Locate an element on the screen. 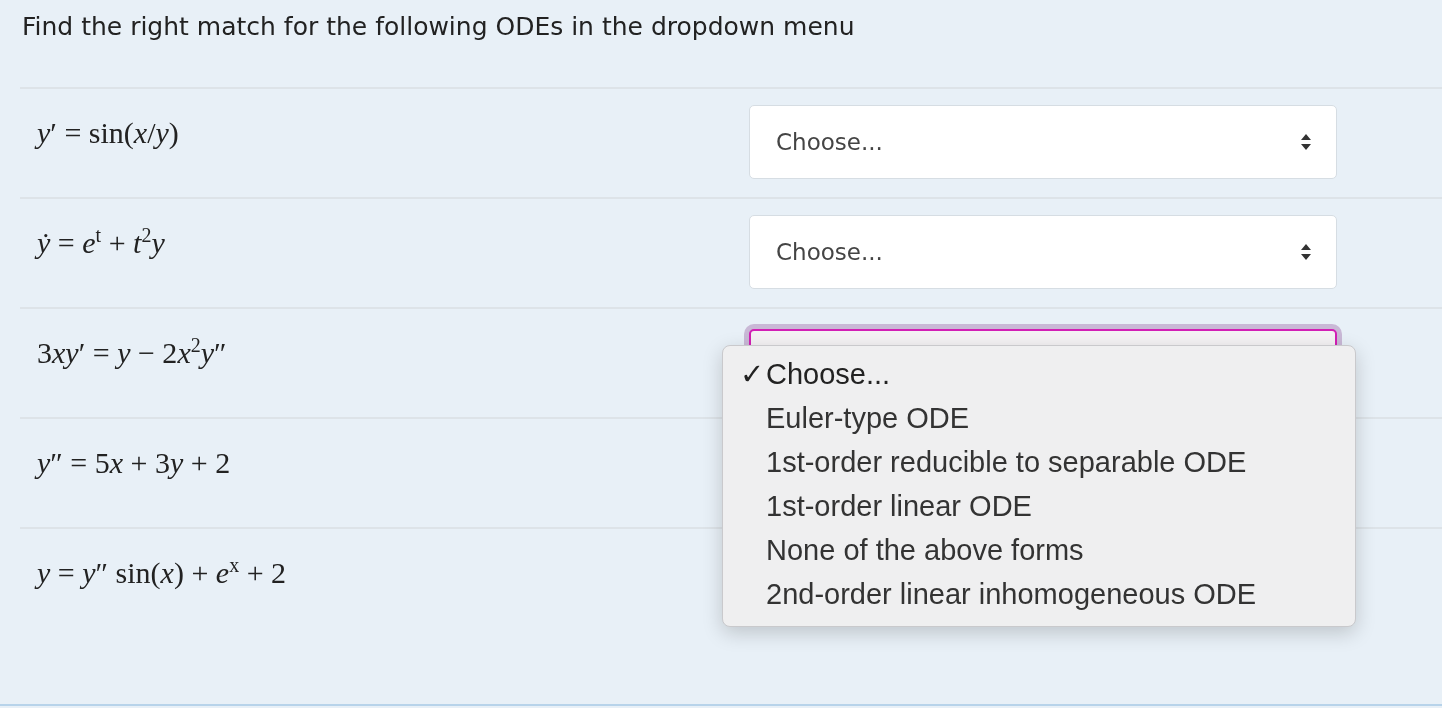 The image size is (1442, 708). equation: 3xy′ = y − 2x$^{2}$y″ is located at coordinates (132, 353).